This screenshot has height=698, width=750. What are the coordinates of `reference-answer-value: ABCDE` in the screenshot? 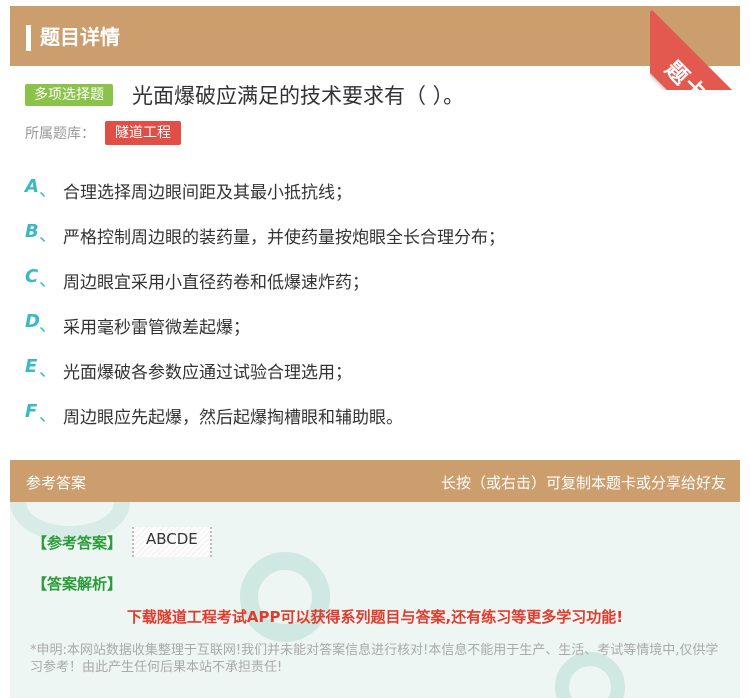 It's located at (172, 542).